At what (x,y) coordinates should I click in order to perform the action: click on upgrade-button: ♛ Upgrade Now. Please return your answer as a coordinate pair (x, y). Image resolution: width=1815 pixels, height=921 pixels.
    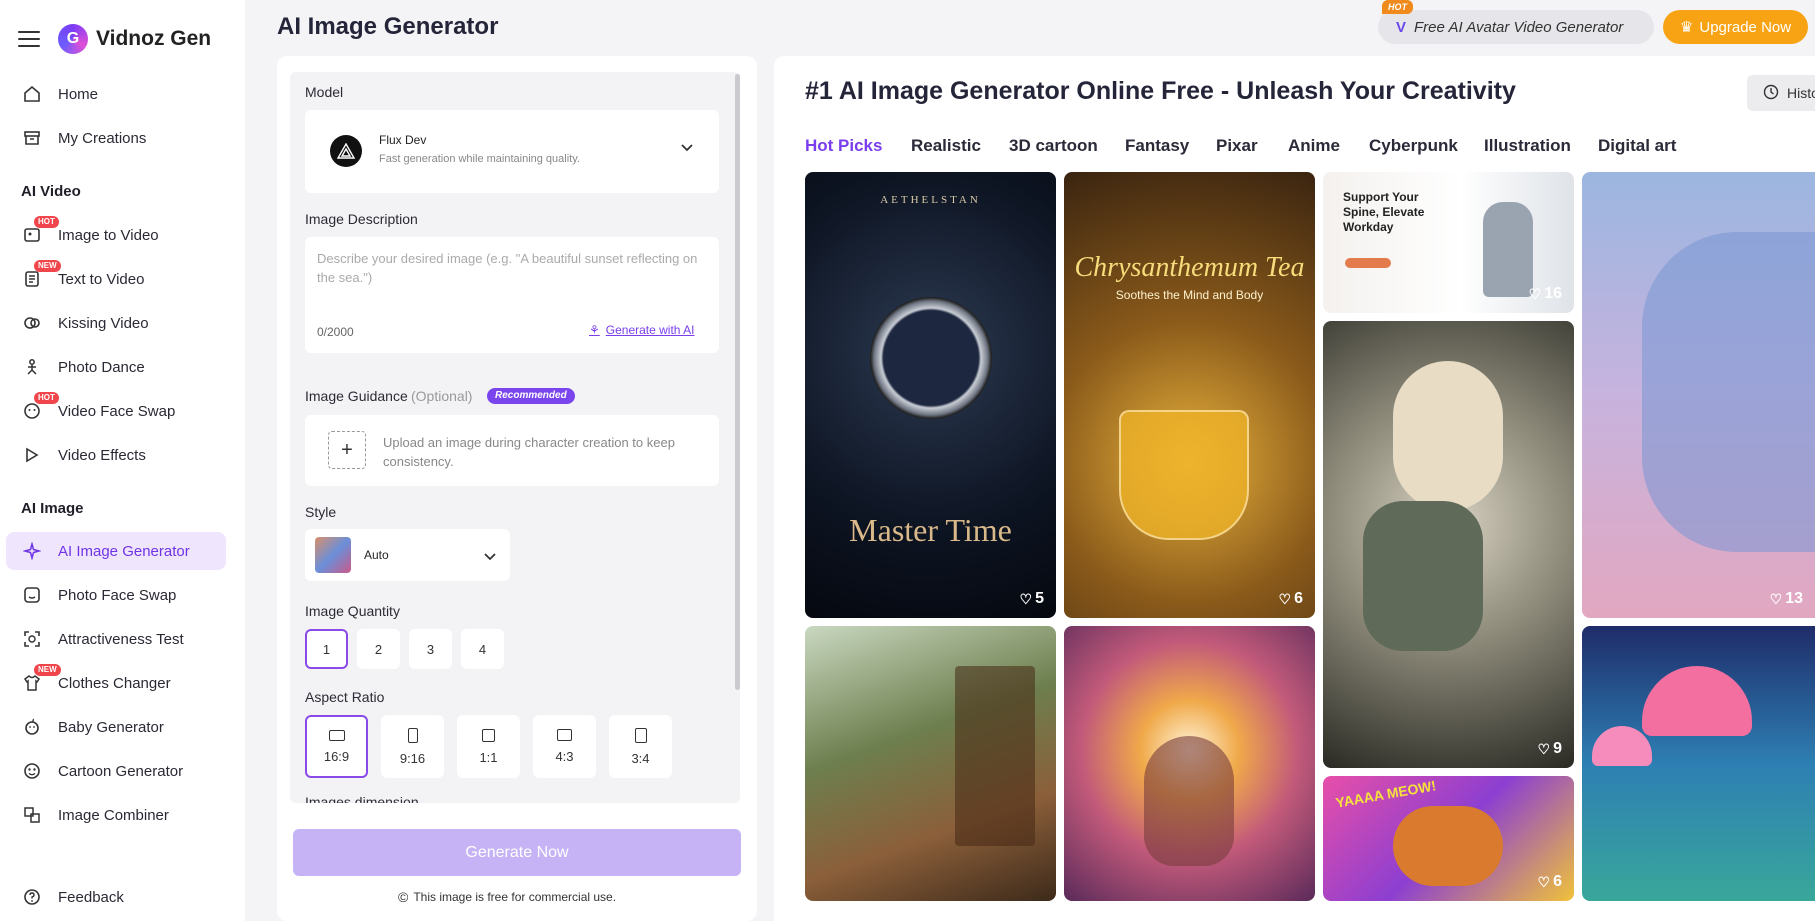
    Looking at the image, I should click on (1735, 27).